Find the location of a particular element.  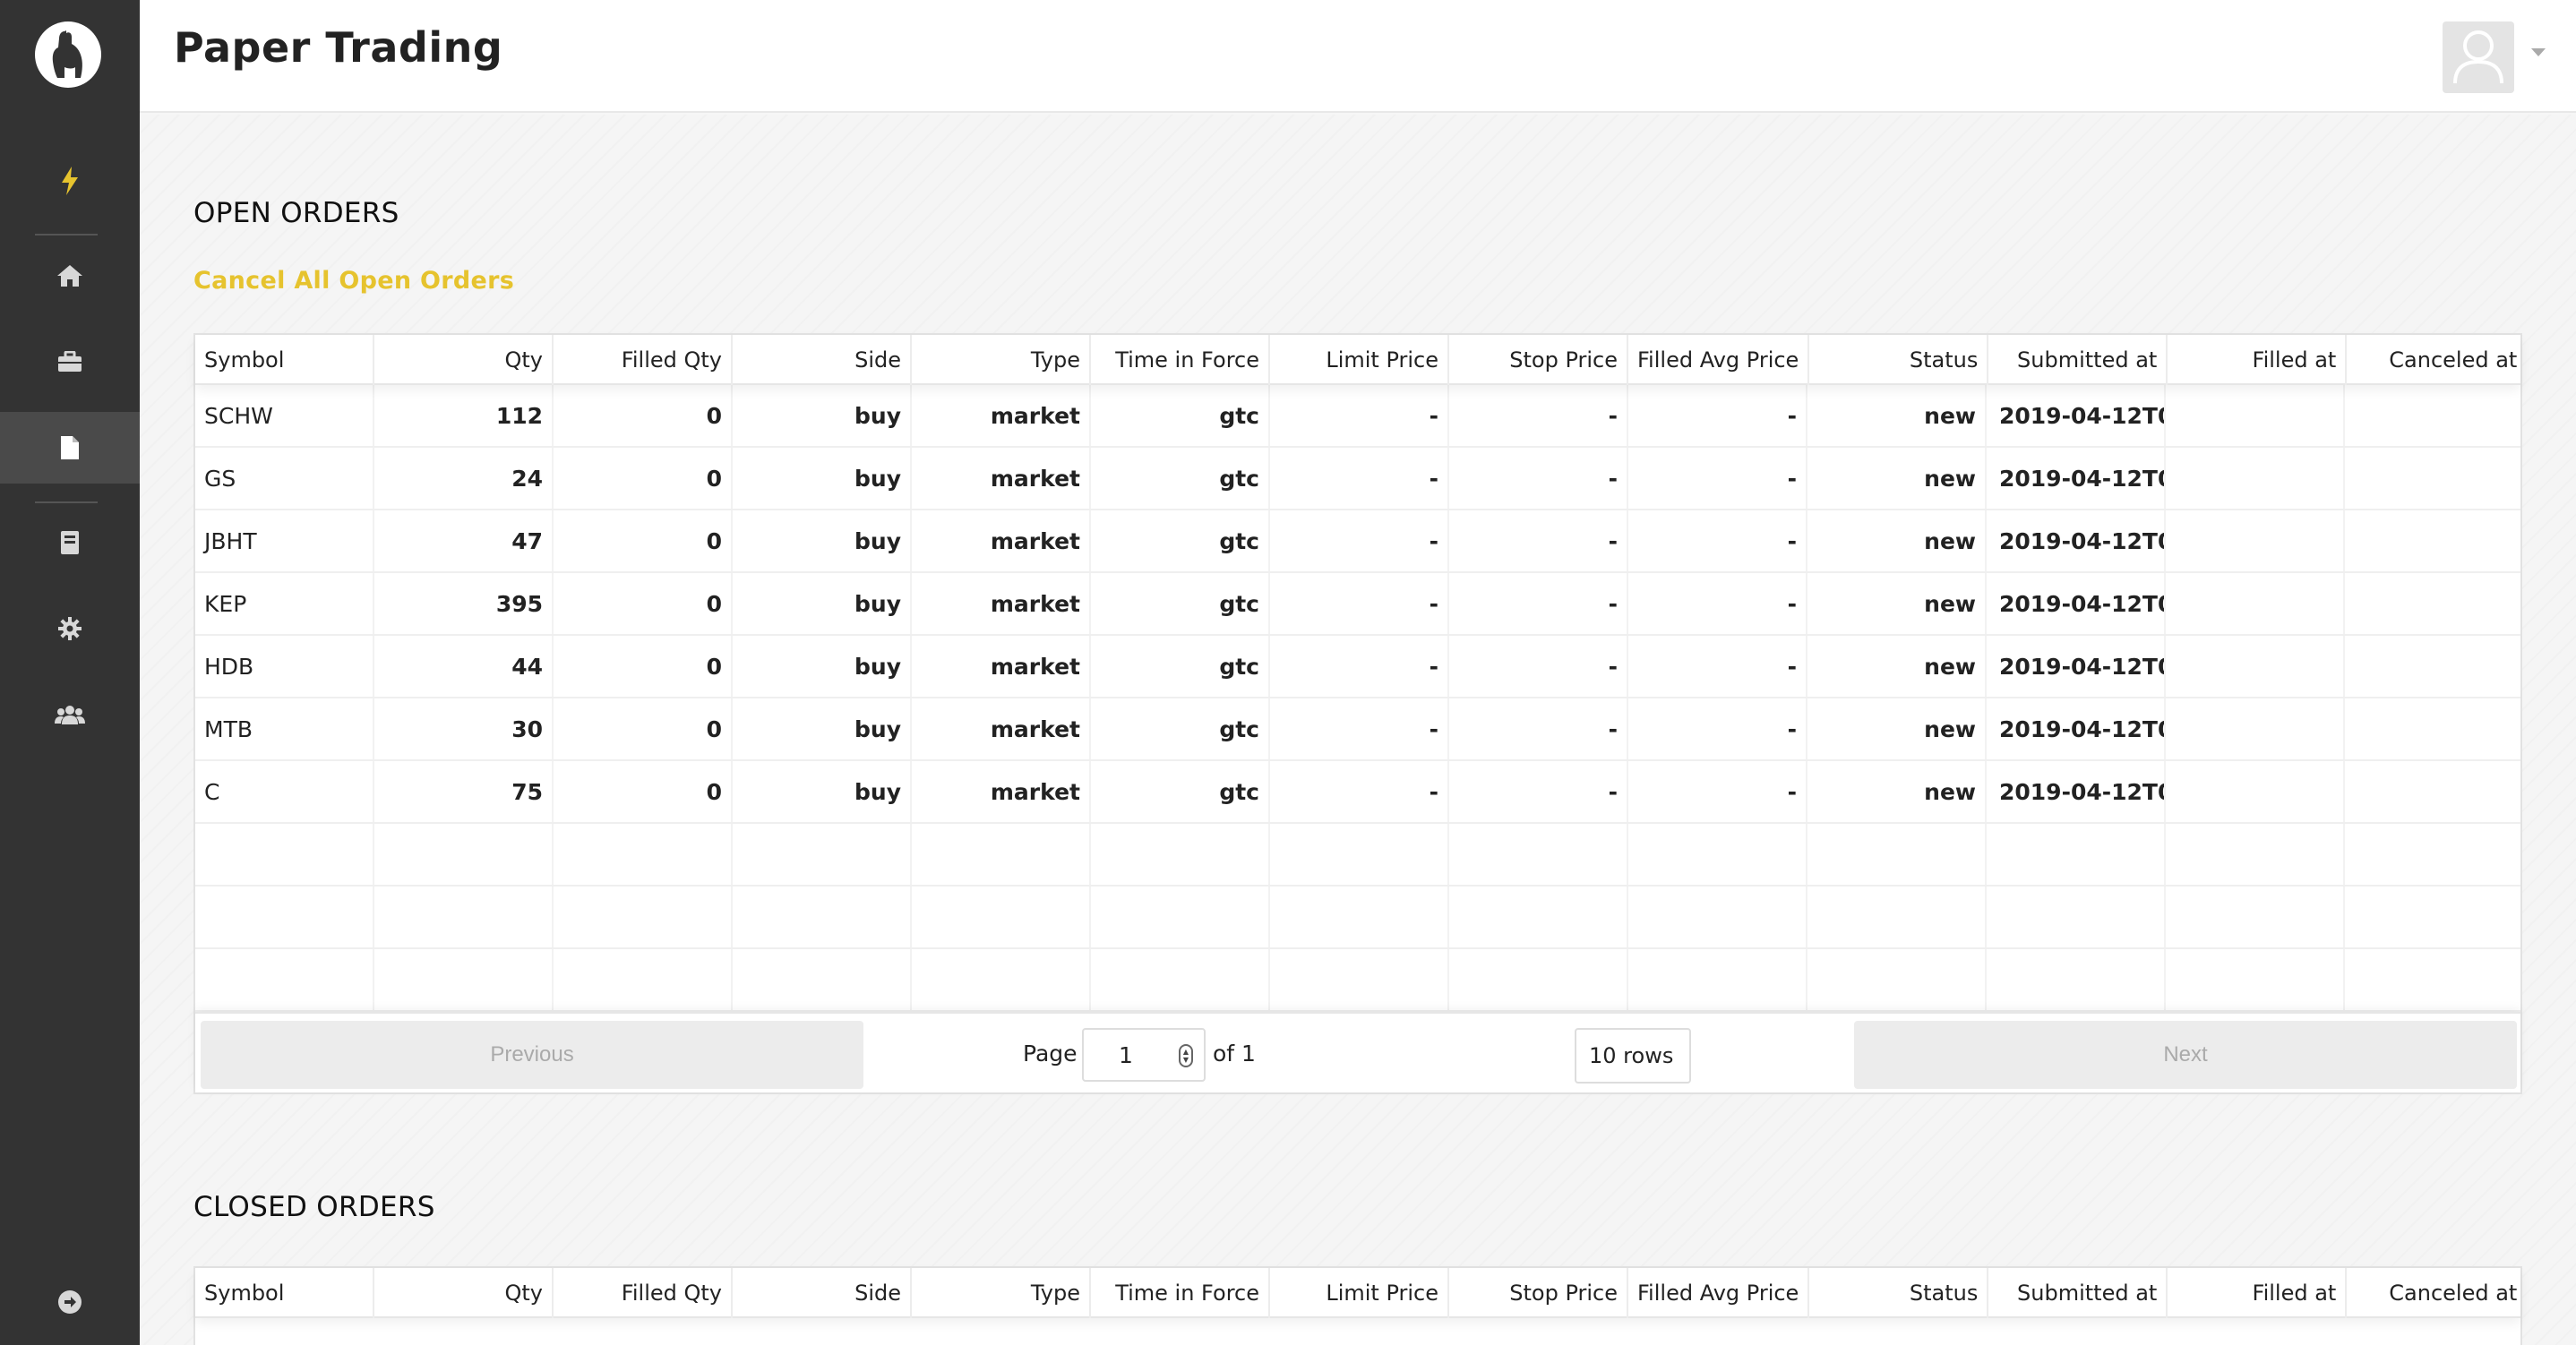

sidebar is located at coordinates (70, 673).